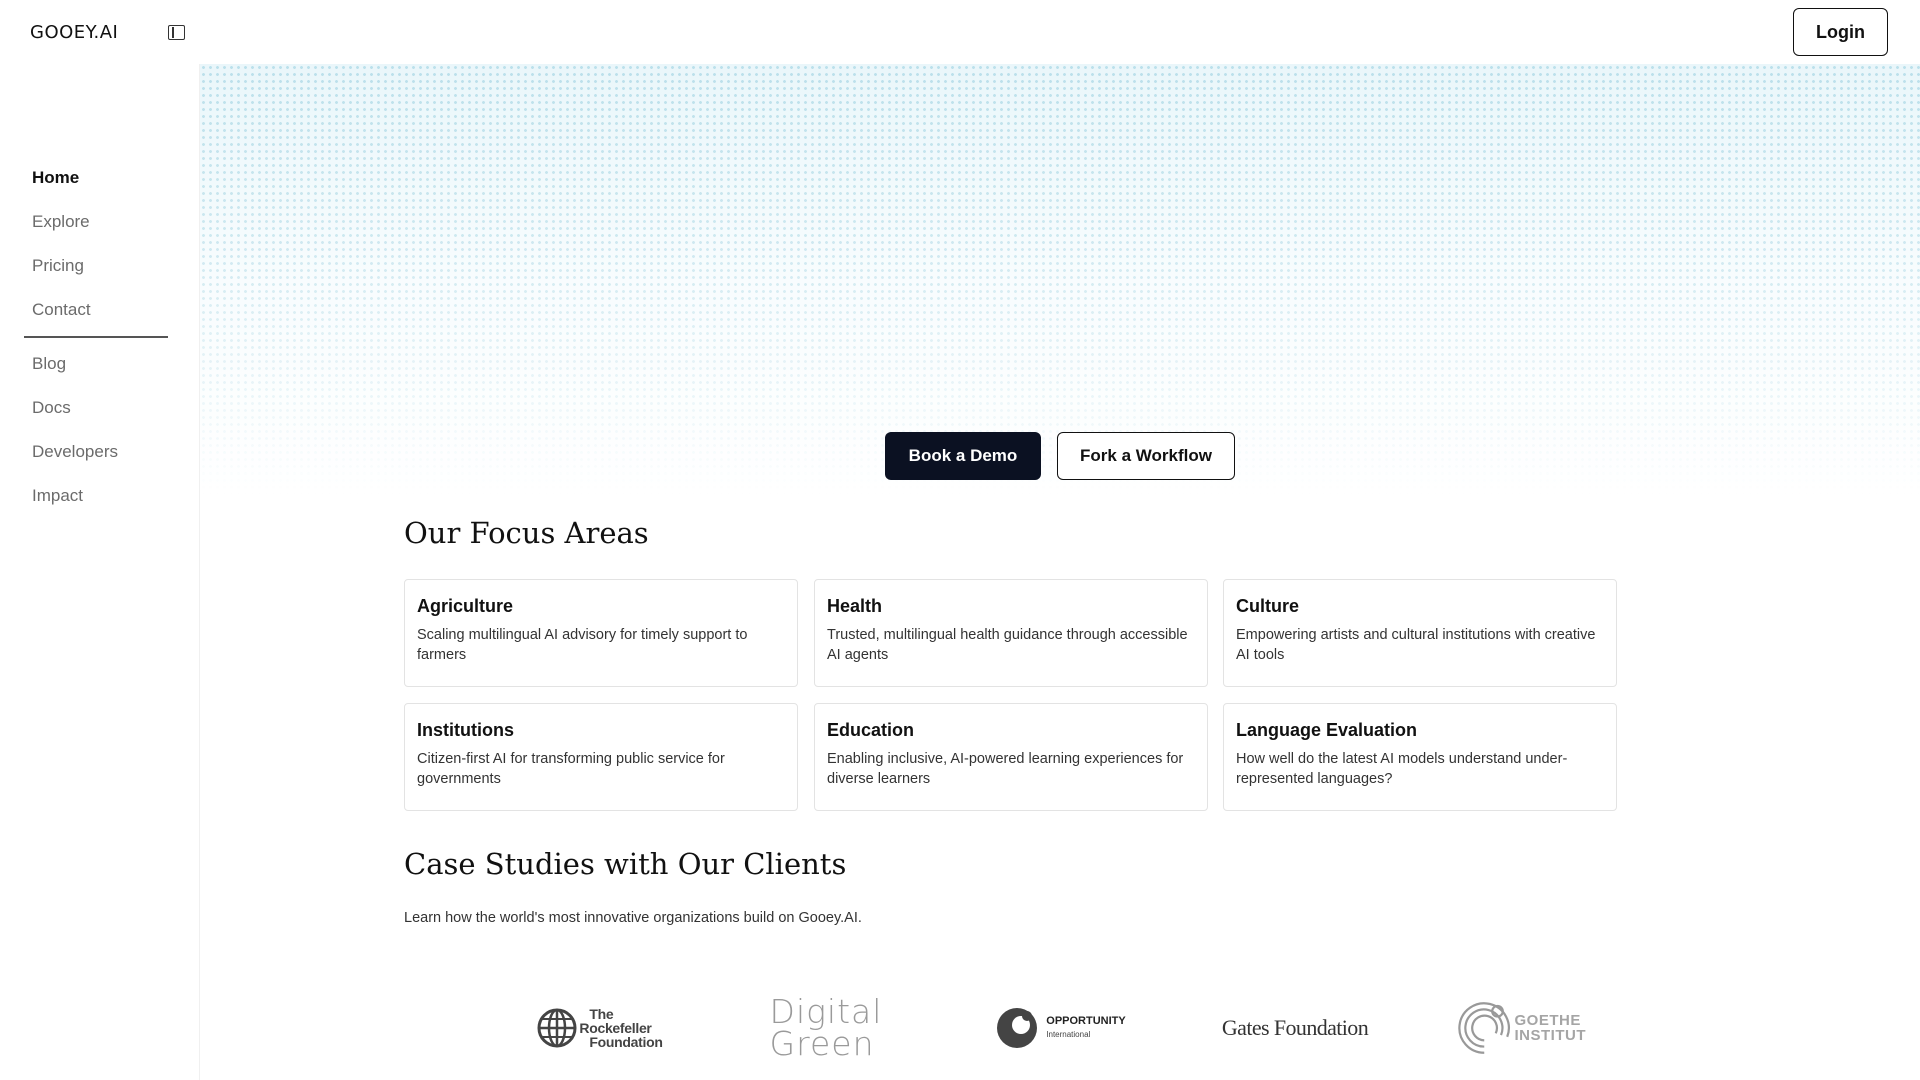 This screenshot has width=1920, height=1080. Describe the element at coordinates (465, 606) in the screenshot. I see `card-title: Agriculture` at that location.